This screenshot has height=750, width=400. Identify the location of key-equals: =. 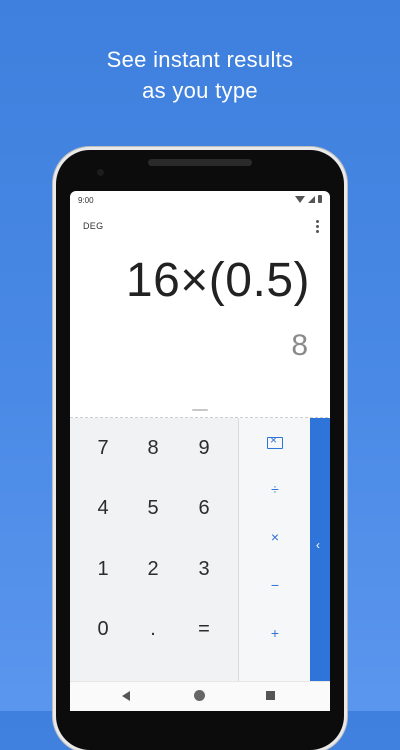
(204, 629).